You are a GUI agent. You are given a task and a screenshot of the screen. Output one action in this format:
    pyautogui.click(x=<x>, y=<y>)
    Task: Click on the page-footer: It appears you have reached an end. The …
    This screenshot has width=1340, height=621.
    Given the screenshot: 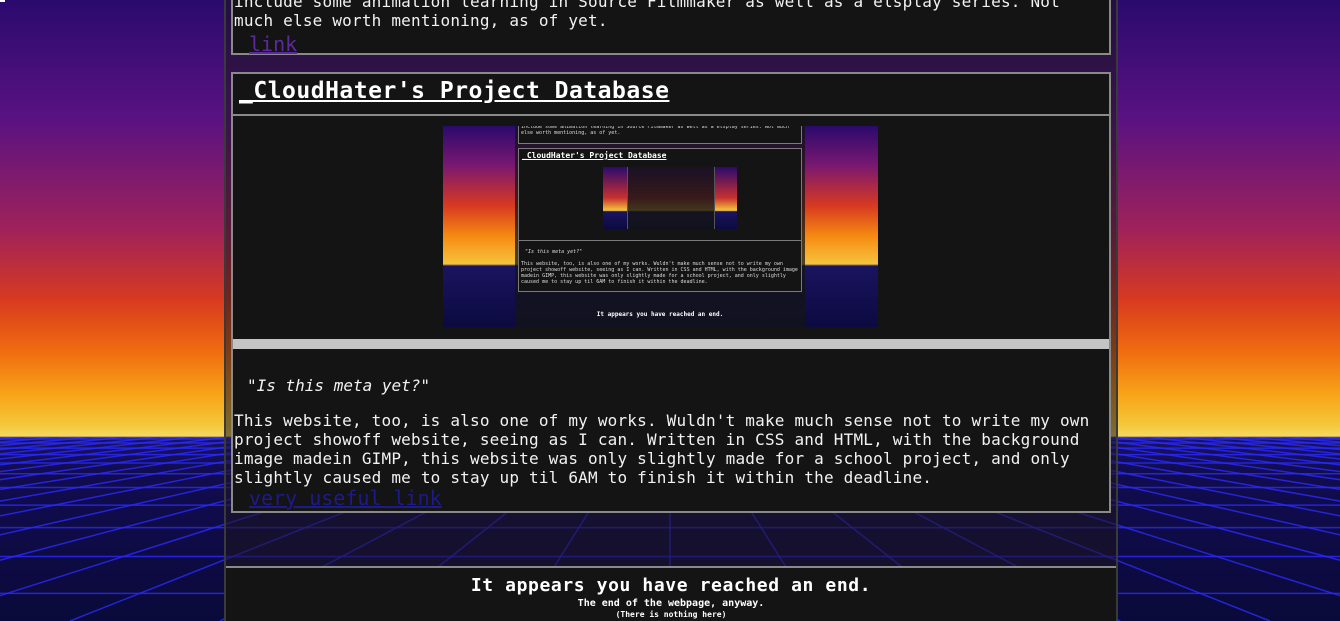 What is the action you would take?
    pyautogui.click(x=671, y=593)
    